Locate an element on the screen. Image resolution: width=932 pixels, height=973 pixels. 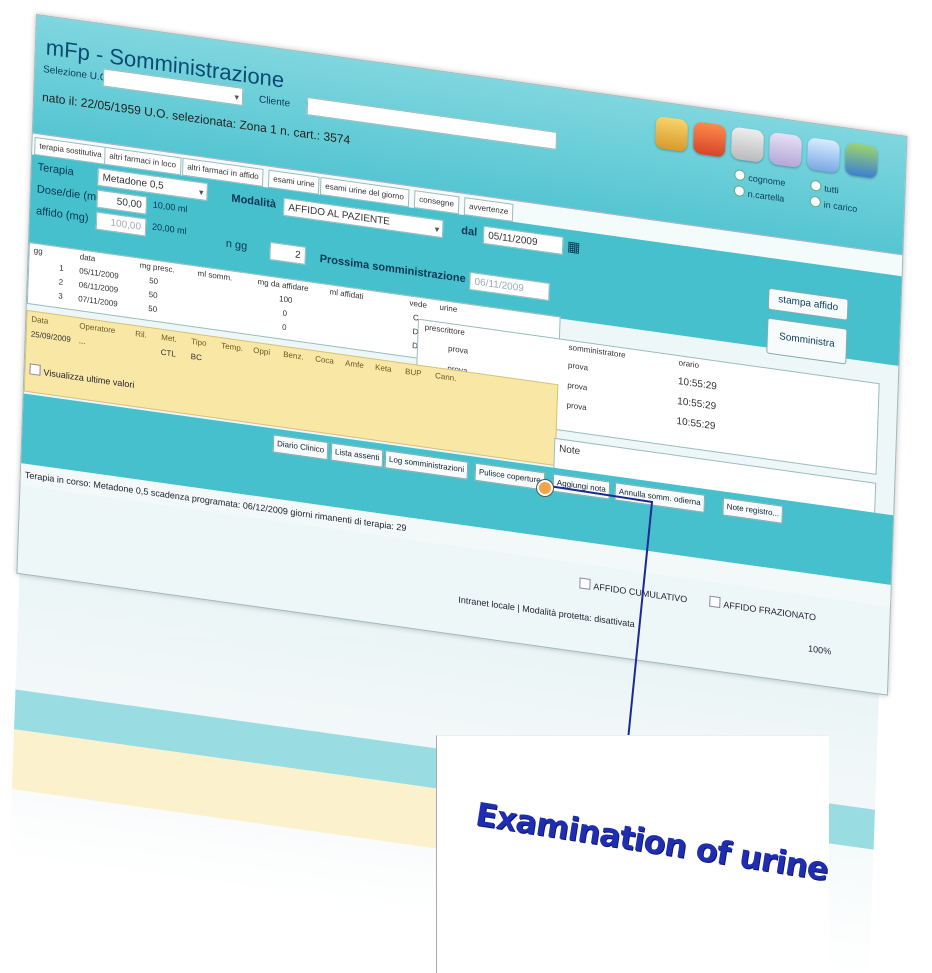
callout-marker is located at coordinates (545, 488).